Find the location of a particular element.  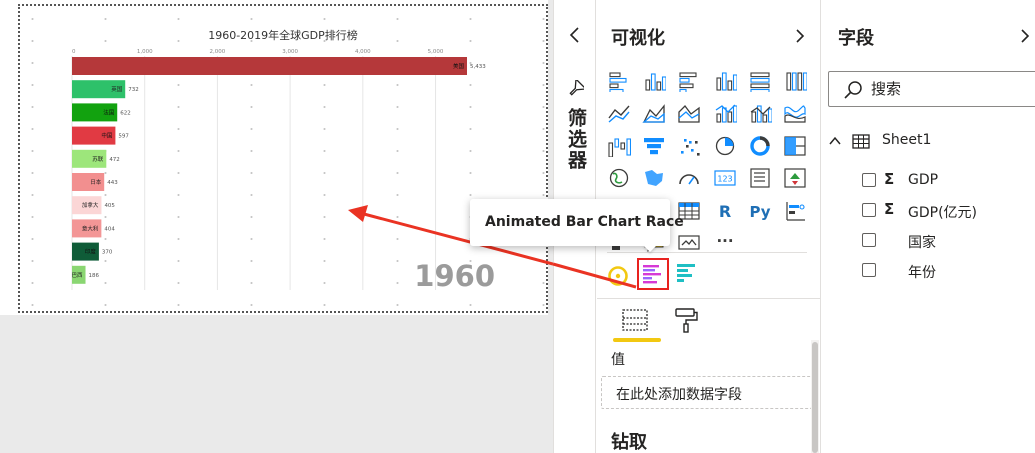

field-name: GDP(亿元) is located at coordinates (942, 213).